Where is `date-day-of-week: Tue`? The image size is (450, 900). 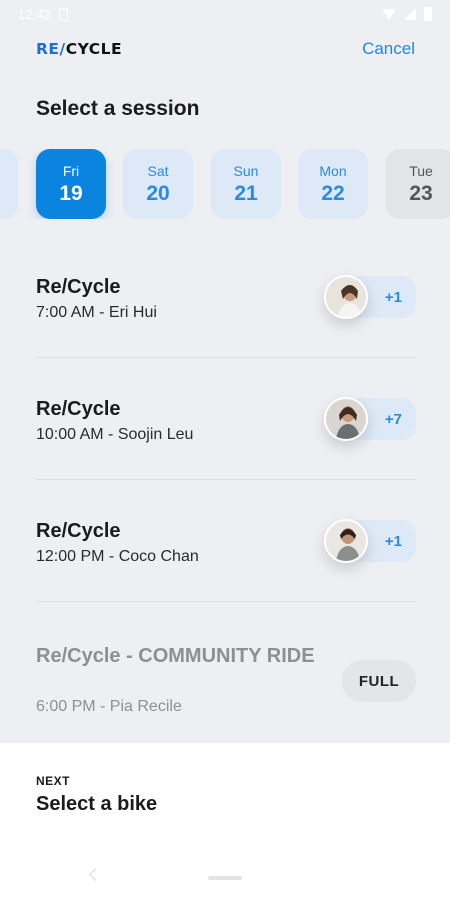
date-day-of-week: Tue is located at coordinates (421, 170).